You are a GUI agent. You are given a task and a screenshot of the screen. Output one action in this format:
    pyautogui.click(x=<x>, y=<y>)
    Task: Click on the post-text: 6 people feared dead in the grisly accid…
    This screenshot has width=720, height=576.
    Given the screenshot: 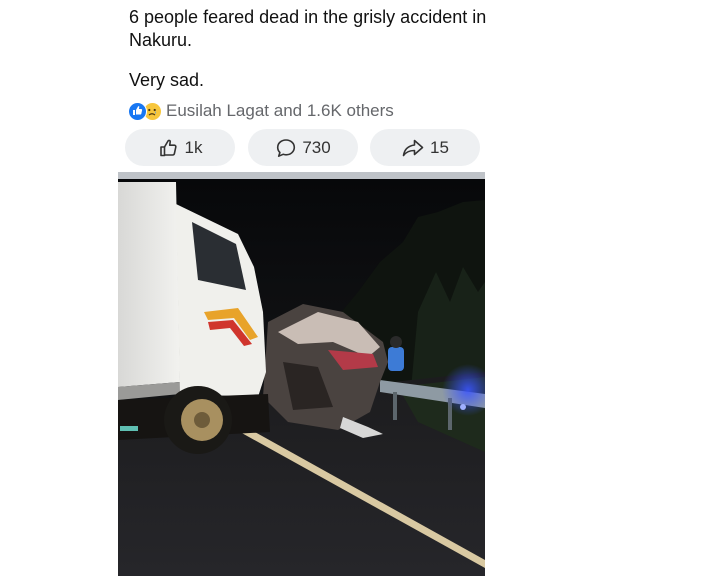 What is the action you would take?
    pyautogui.click(x=319, y=49)
    